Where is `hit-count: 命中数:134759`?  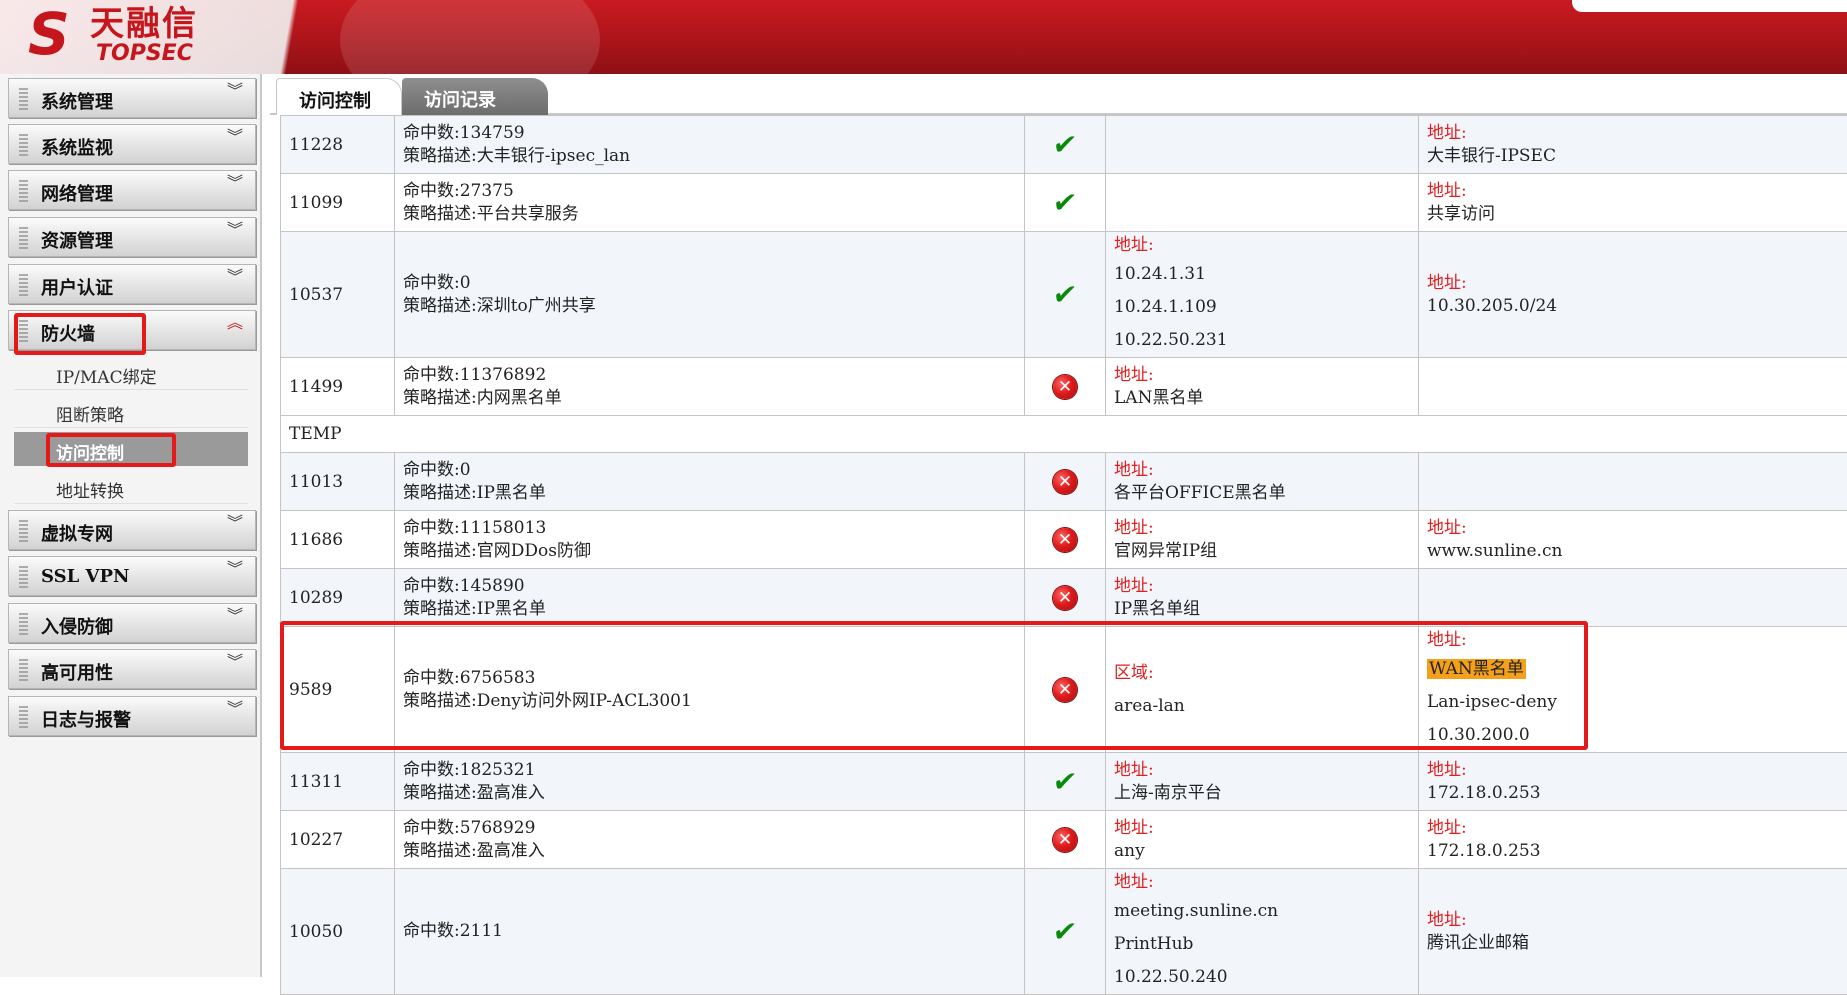
hit-count: 命中数:134759 is located at coordinates (709, 133).